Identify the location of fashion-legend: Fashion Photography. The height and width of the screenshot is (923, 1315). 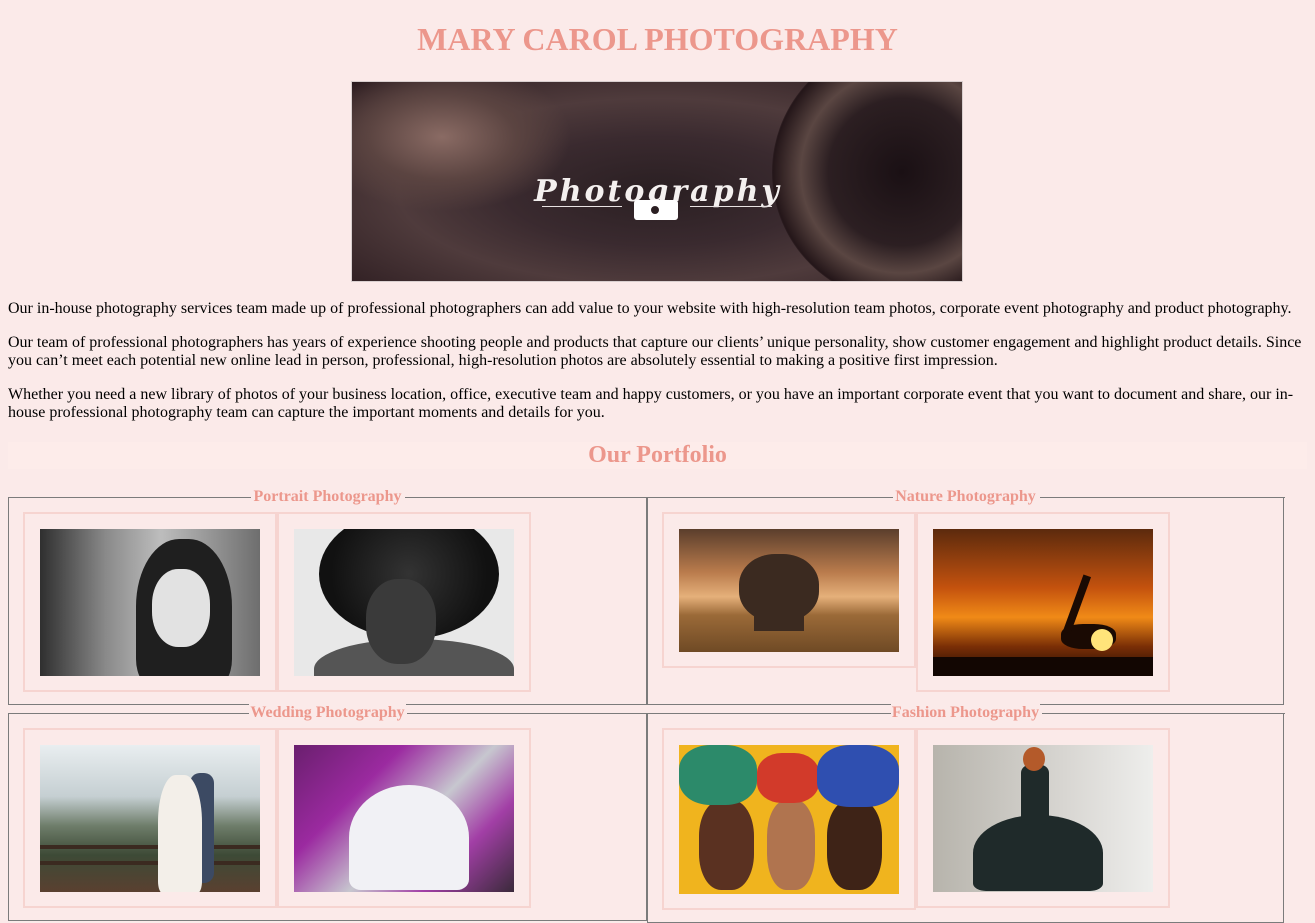
(965, 712).